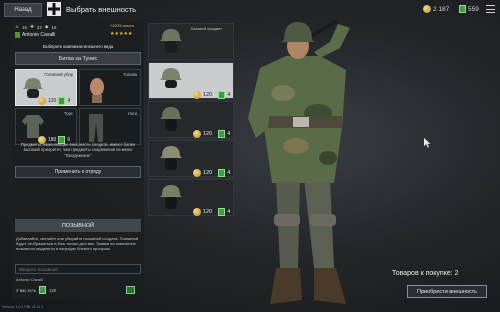 Image resolution: width=500 pixels, height=312 pixels. Describe the element at coordinates (121, 34) in the screenshot. I see `soldier-stars: ★★★★★` at that location.